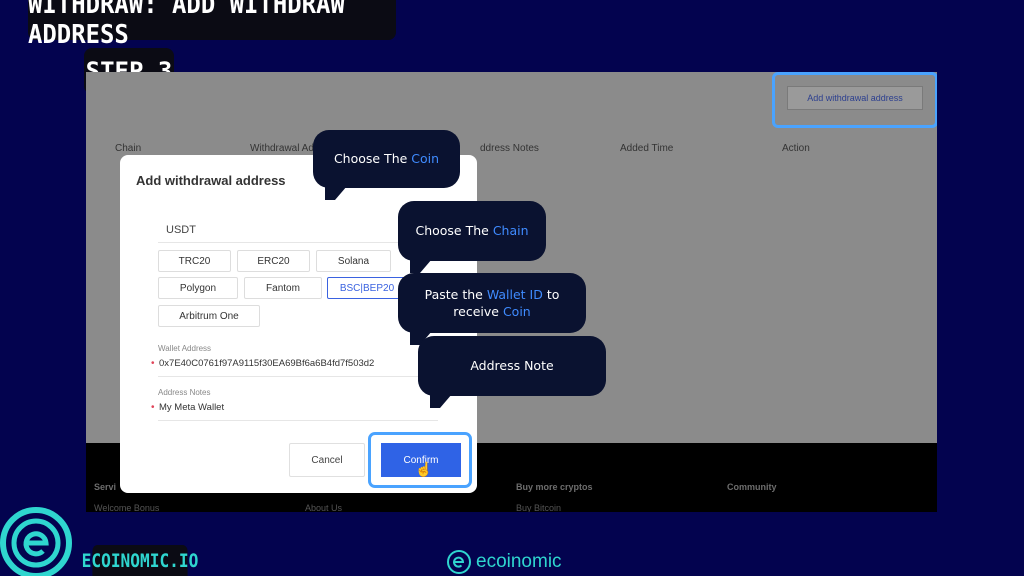  I want to click on chain-erc20: ERC20, so click(273, 261).